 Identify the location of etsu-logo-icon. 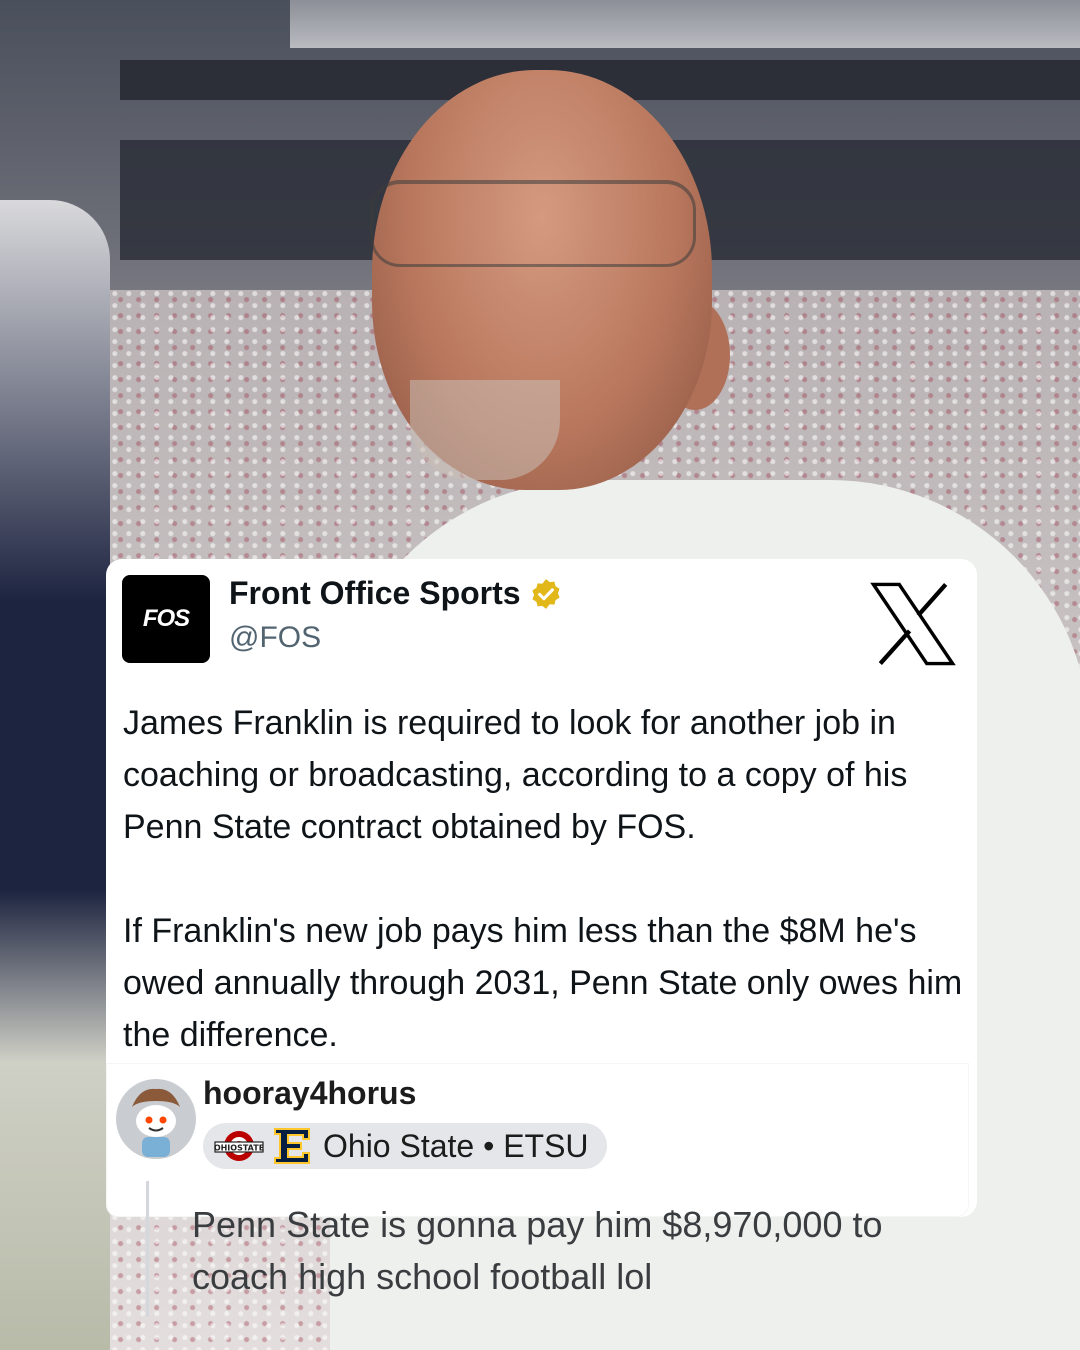
(292, 1146).